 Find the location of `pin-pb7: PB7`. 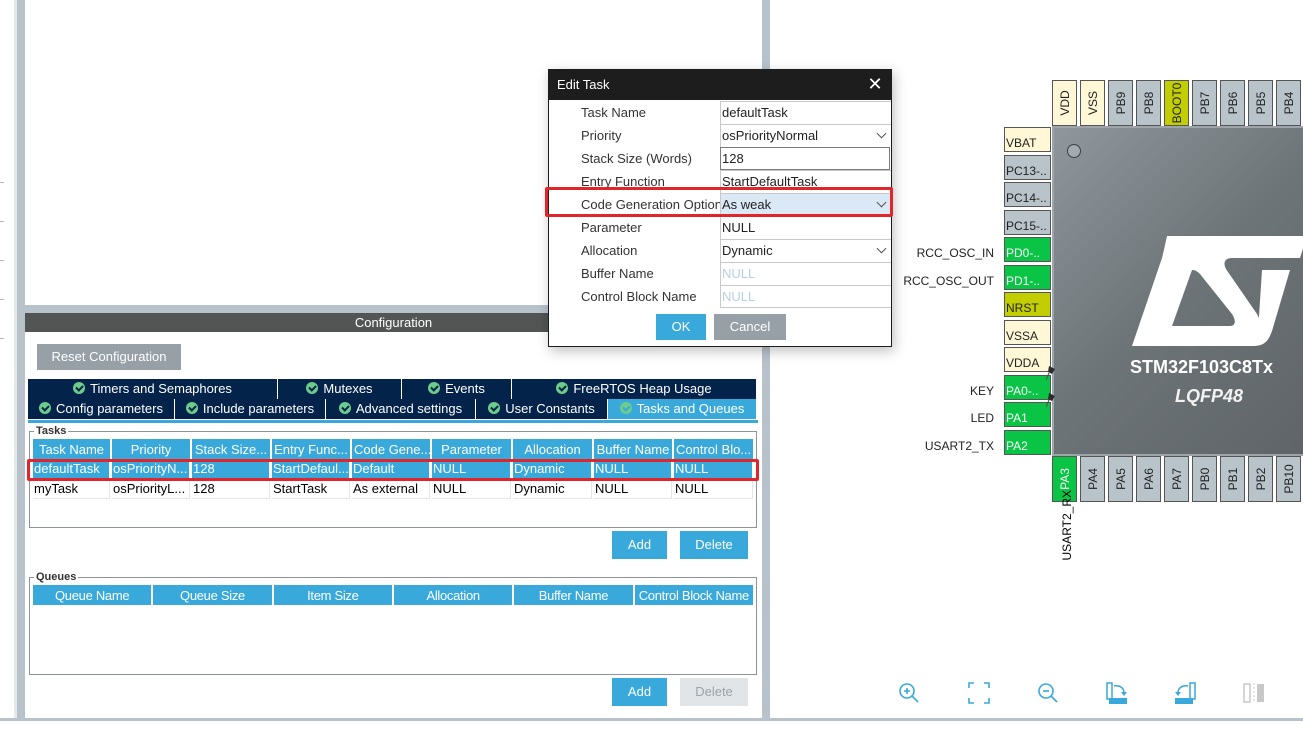

pin-pb7: PB7 is located at coordinates (1204, 103).